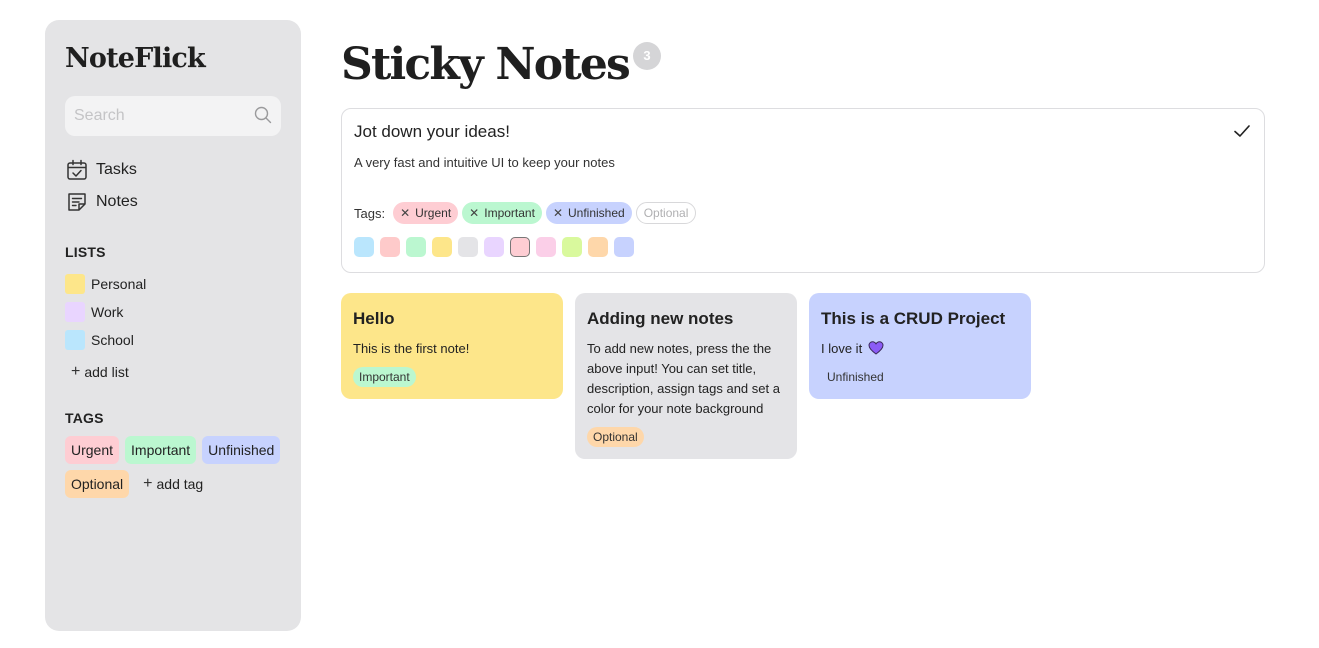 Image resolution: width=1319 pixels, height=648 pixels. Describe the element at coordinates (647, 56) in the screenshot. I see `notes-count-badge: 3` at that location.